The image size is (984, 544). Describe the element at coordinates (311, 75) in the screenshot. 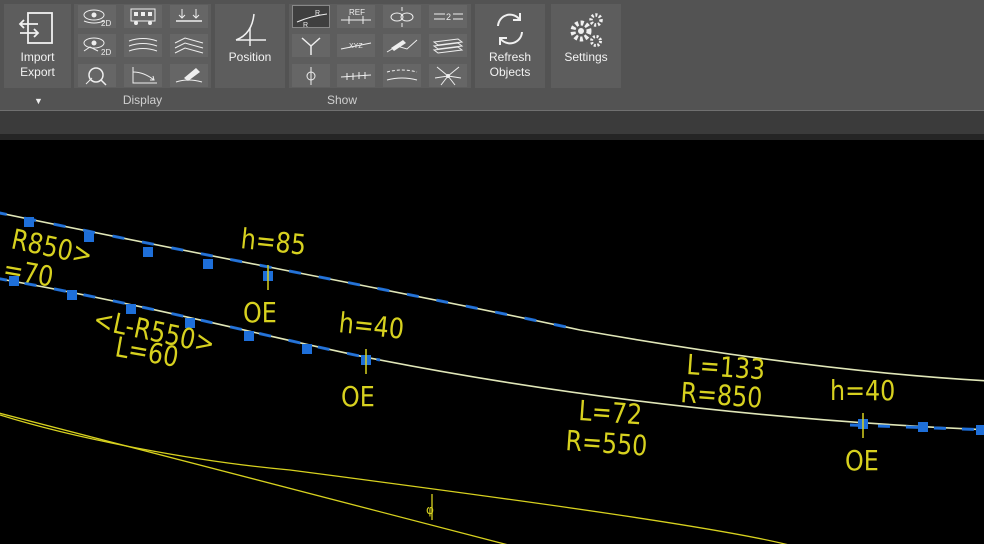

I see `phi-marker-icon` at that location.